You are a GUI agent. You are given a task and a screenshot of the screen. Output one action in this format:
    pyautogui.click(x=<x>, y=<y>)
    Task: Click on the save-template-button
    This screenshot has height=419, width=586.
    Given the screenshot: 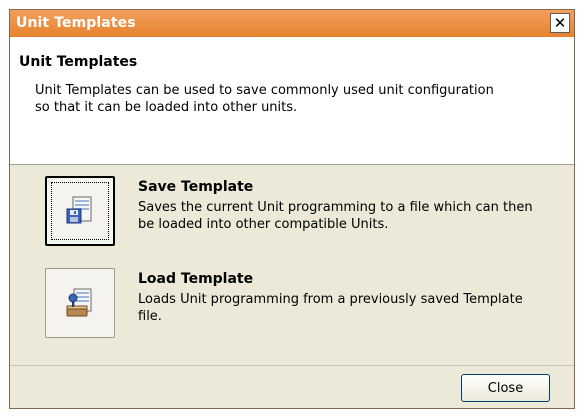 What is the action you would take?
    pyautogui.click(x=80, y=211)
    